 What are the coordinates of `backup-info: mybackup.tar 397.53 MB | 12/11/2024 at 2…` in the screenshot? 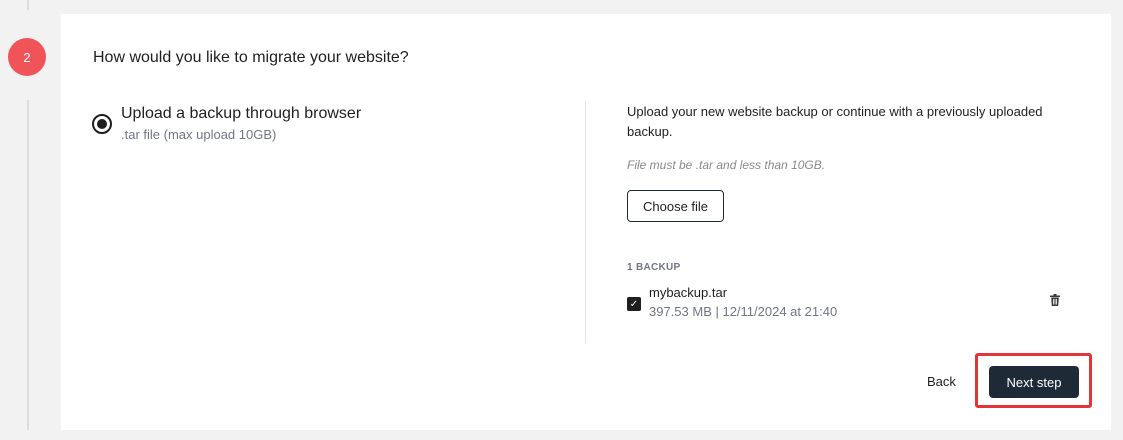 It's located at (743, 302).